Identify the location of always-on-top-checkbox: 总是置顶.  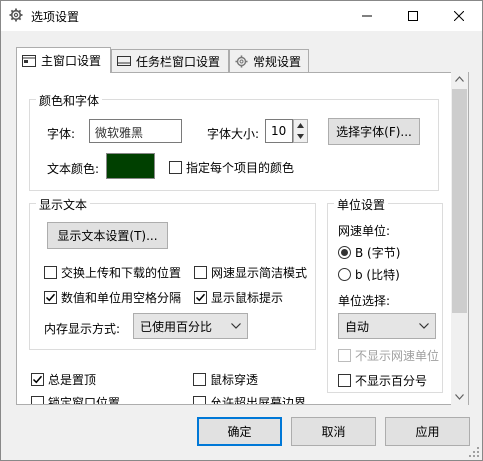
(63, 379).